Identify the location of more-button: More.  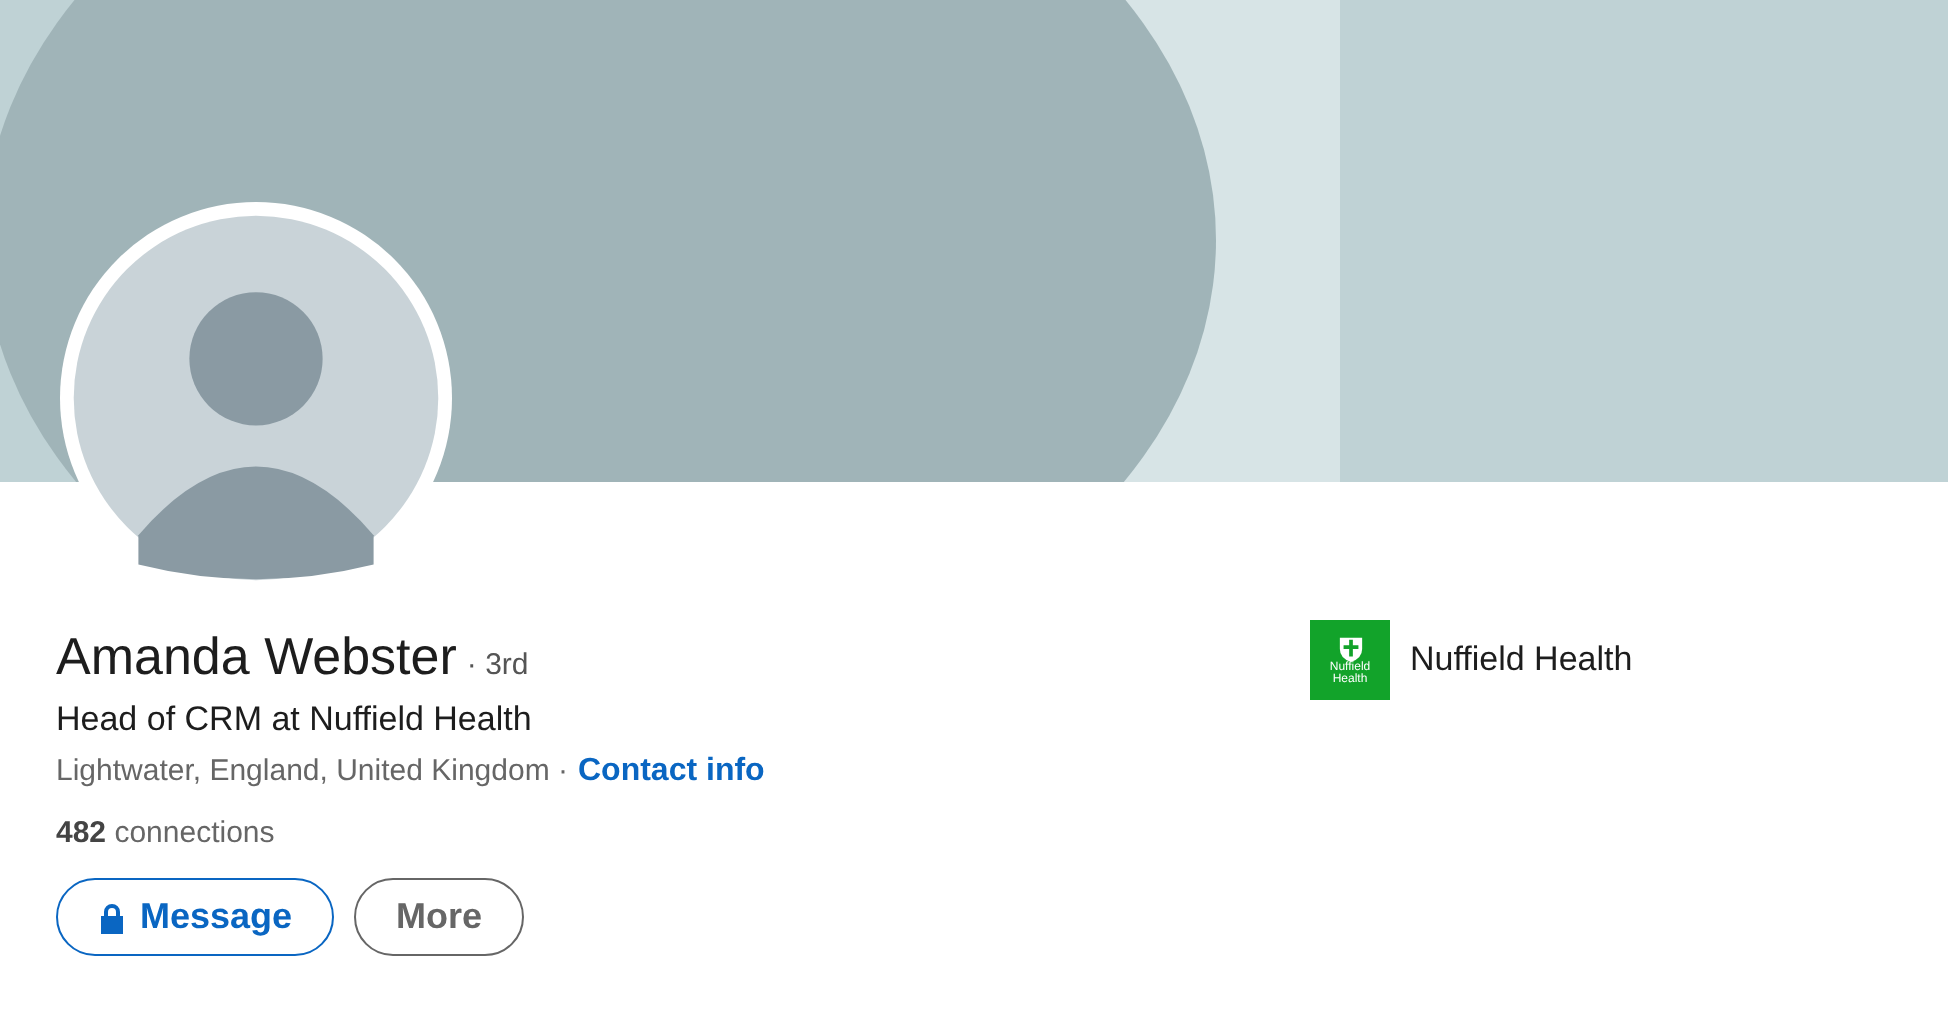
(439, 917).